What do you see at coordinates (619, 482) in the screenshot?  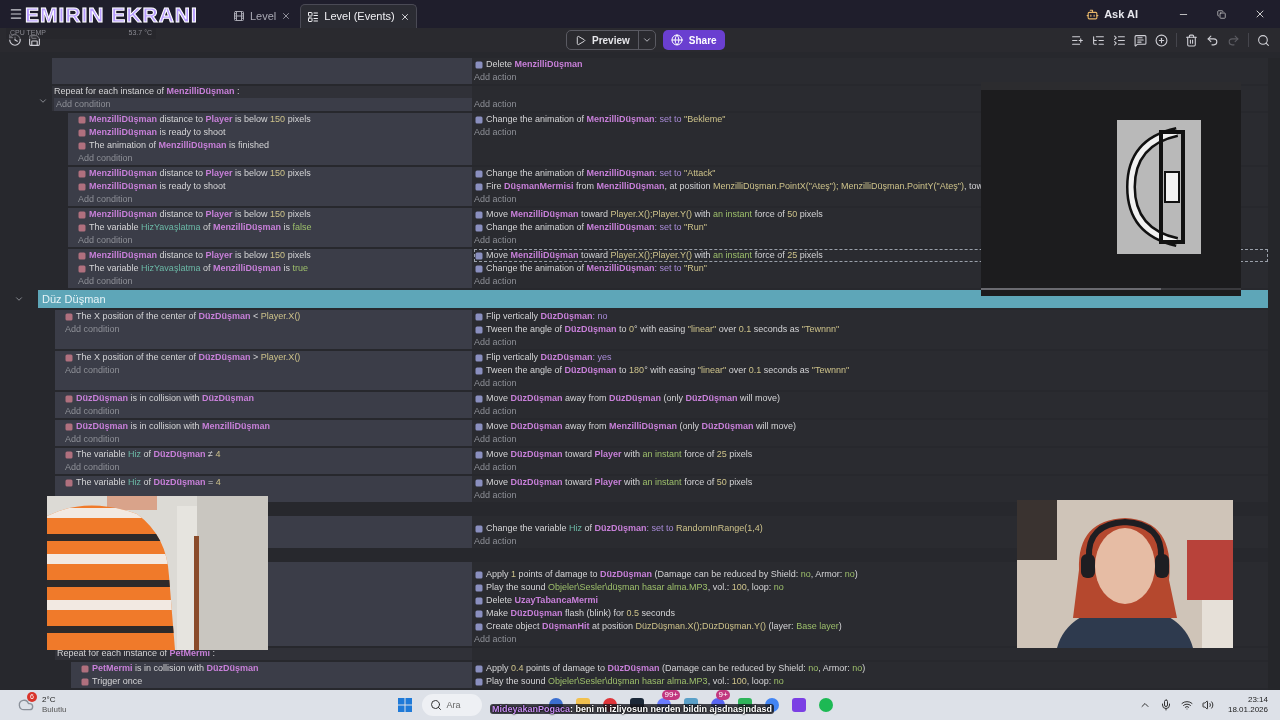 I see `action-text: Move DüzDüşman toward Player with an instant force of 50 pixels` at bounding box center [619, 482].